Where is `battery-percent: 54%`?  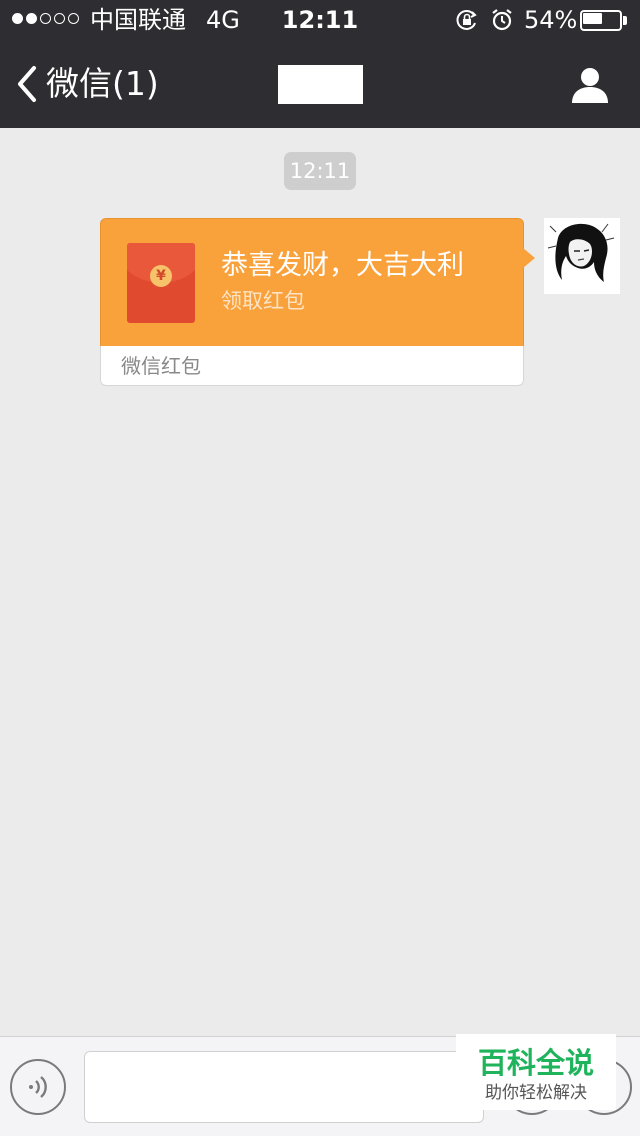 battery-percent: 54% is located at coordinates (551, 20).